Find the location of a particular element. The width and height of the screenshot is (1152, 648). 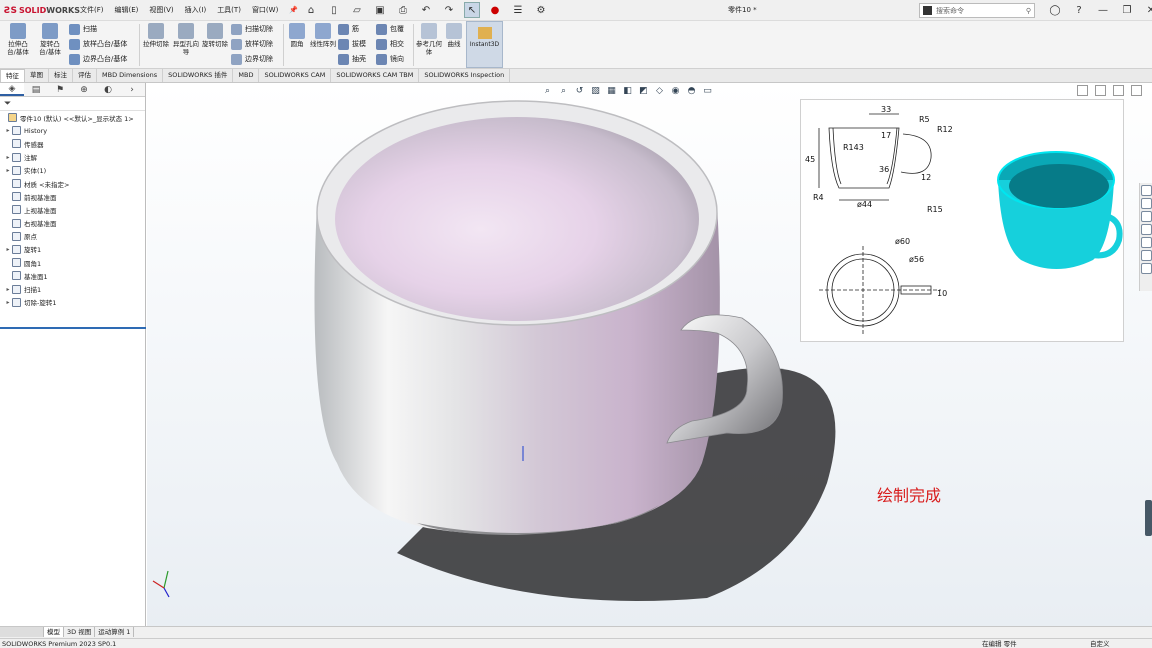

filter-icon: ⏷ is located at coordinates (72, 104).